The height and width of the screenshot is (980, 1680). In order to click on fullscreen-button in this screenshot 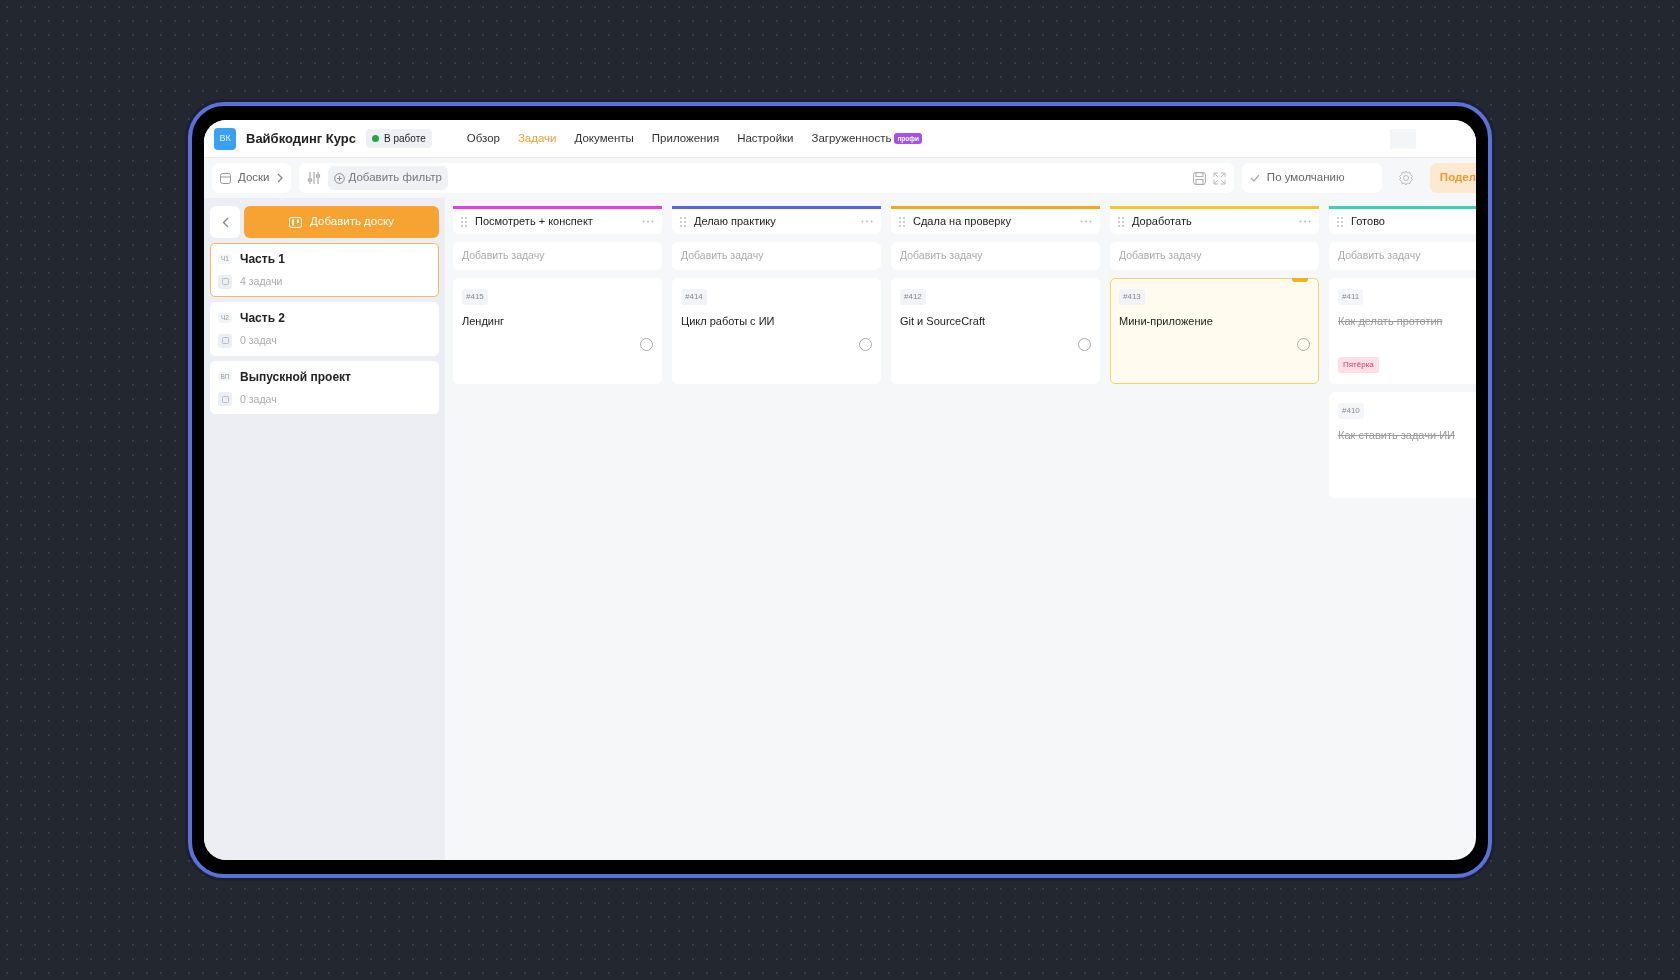, I will do `click(1219, 178)`.